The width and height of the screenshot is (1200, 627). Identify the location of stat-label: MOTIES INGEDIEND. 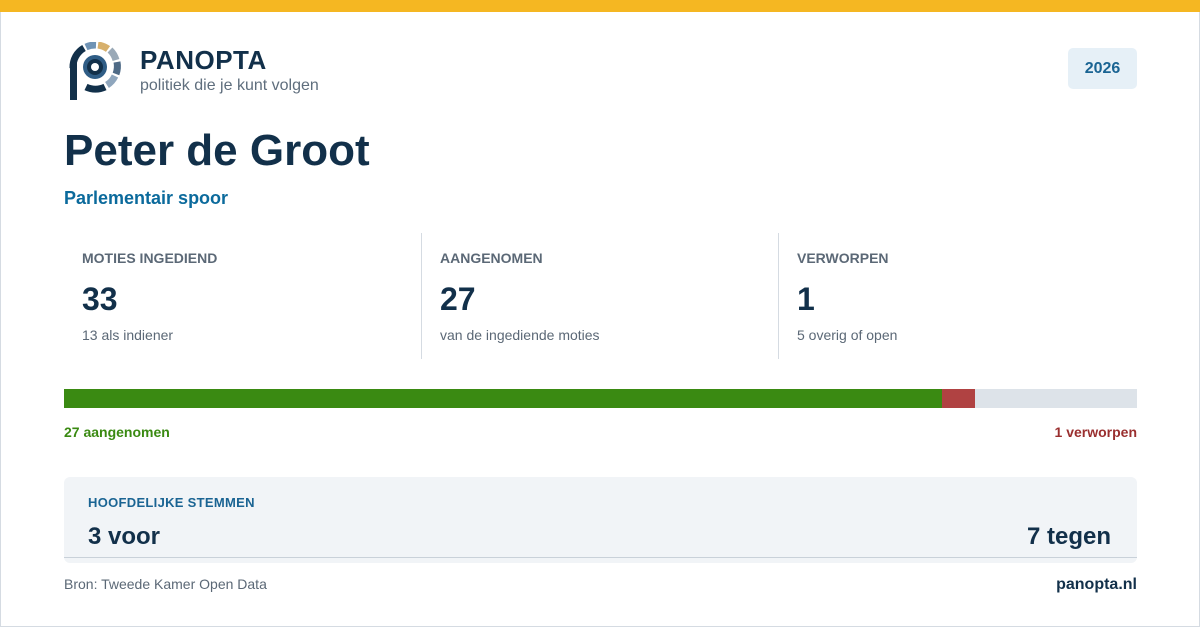
(150, 258).